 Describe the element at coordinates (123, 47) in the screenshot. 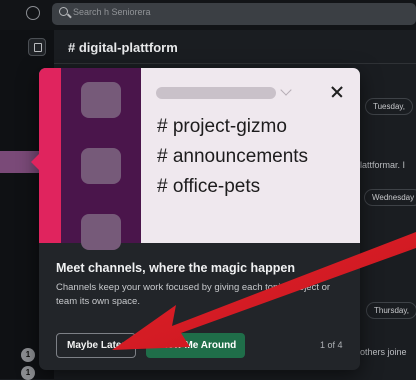

I see `channel-title: # digital-plattform` at that location.